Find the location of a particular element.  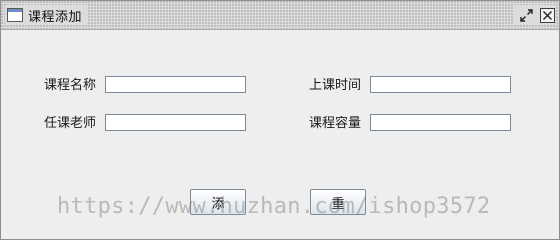

watermark-text: https://www.huzhan.com/ishop3572 is located at coordinates (274, 206).